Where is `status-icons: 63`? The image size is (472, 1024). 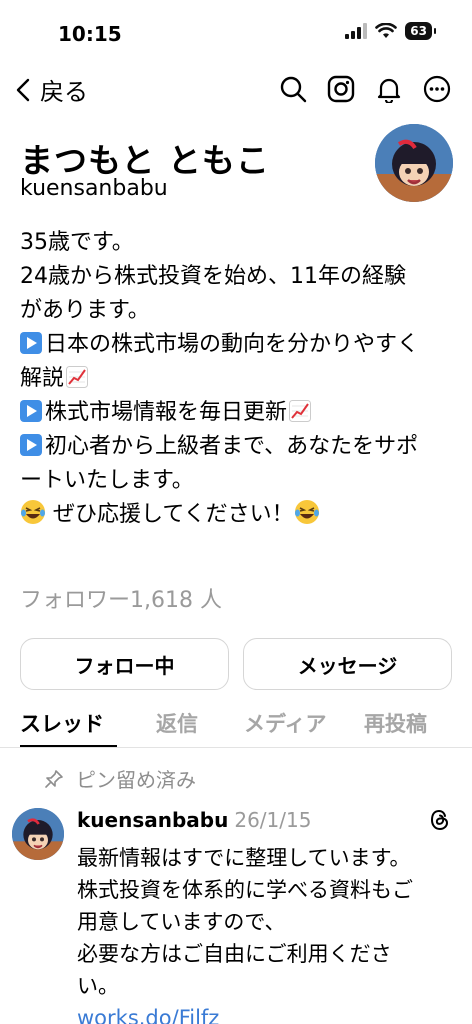 status-icons: 63 is located at coordinates (390, 31).